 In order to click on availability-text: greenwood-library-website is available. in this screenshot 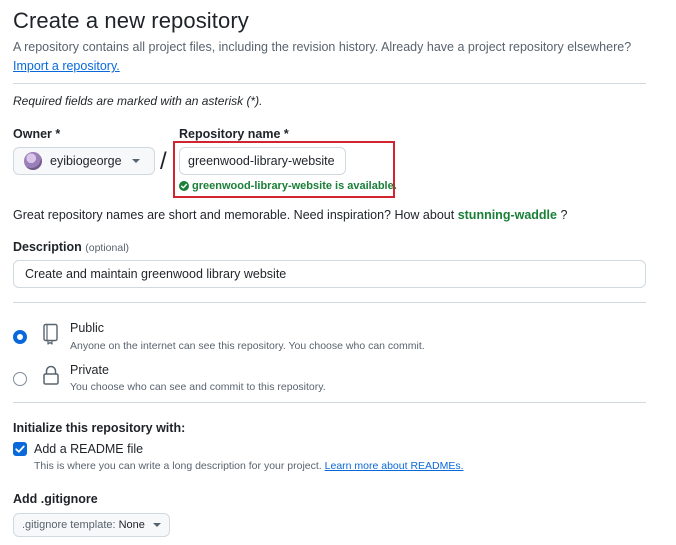, I will do `click(294, 186)`.